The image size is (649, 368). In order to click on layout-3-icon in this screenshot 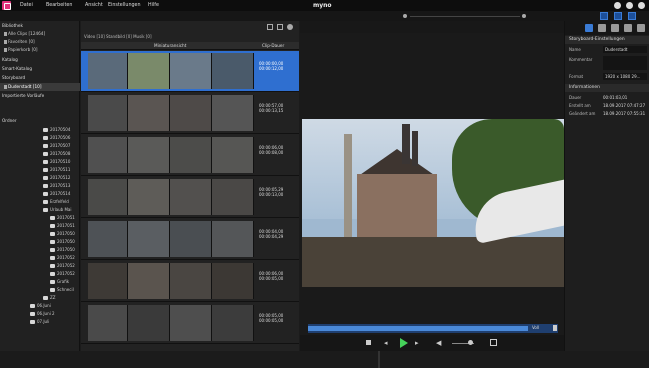, I will do `click(632, 16)`.